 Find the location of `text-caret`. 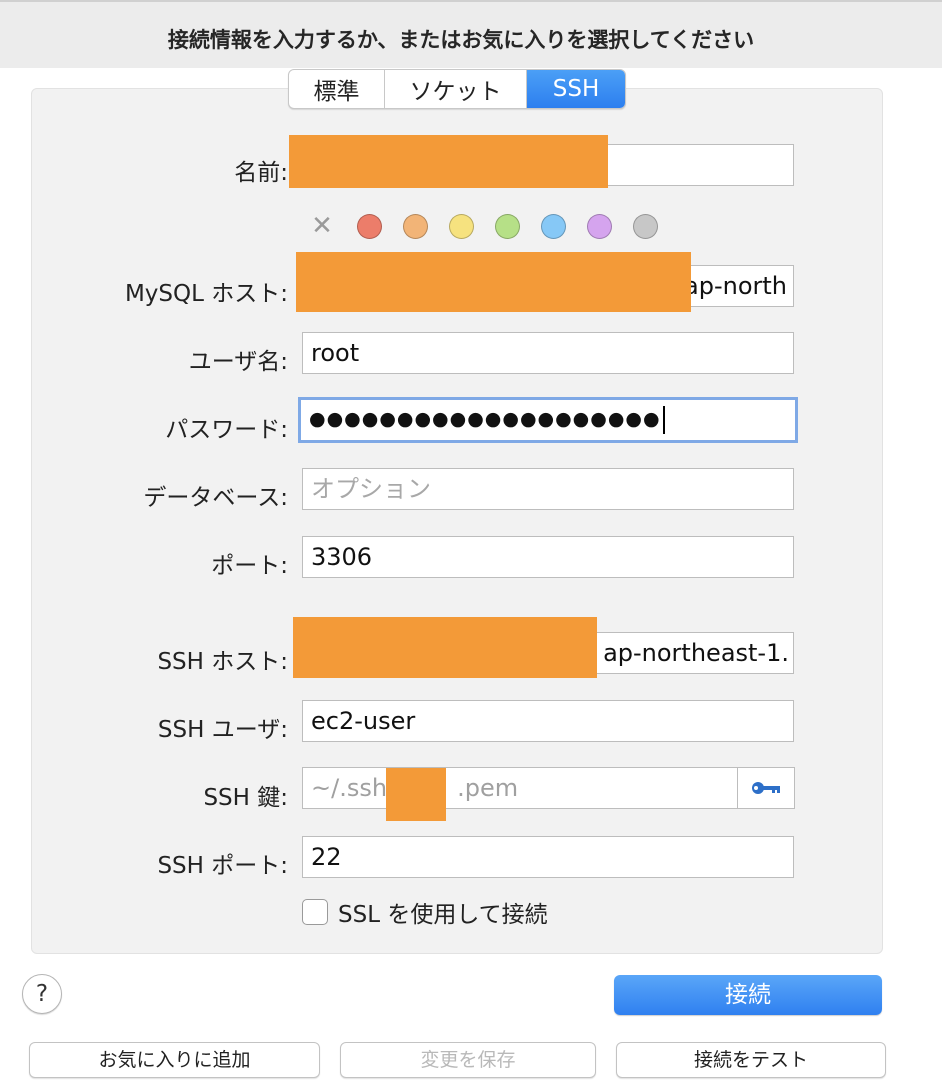

text-caret is located at coordinates (663, 419).